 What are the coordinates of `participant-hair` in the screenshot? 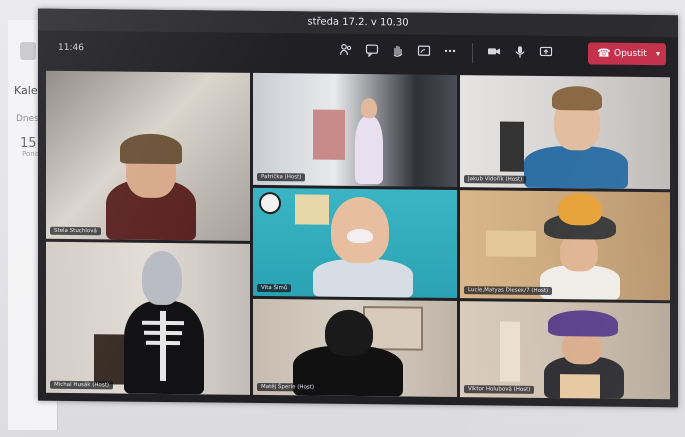 It's located at (577, 98).